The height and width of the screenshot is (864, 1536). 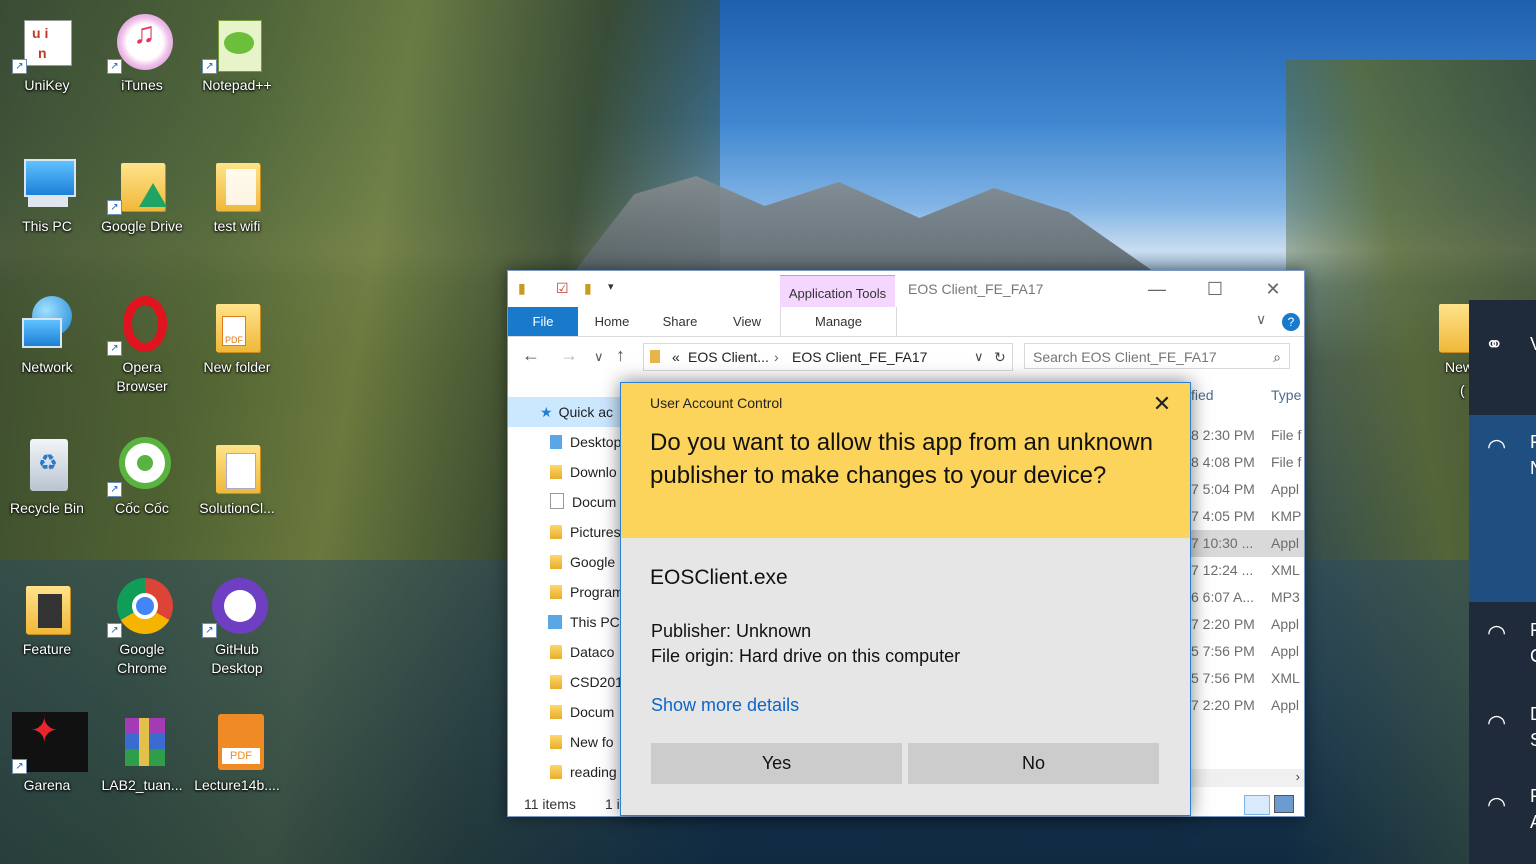 What do you see at coordinates (586, 742) in the screenshot?
I see `nav-new-fo: New fo` at bounding box center [586, 742].